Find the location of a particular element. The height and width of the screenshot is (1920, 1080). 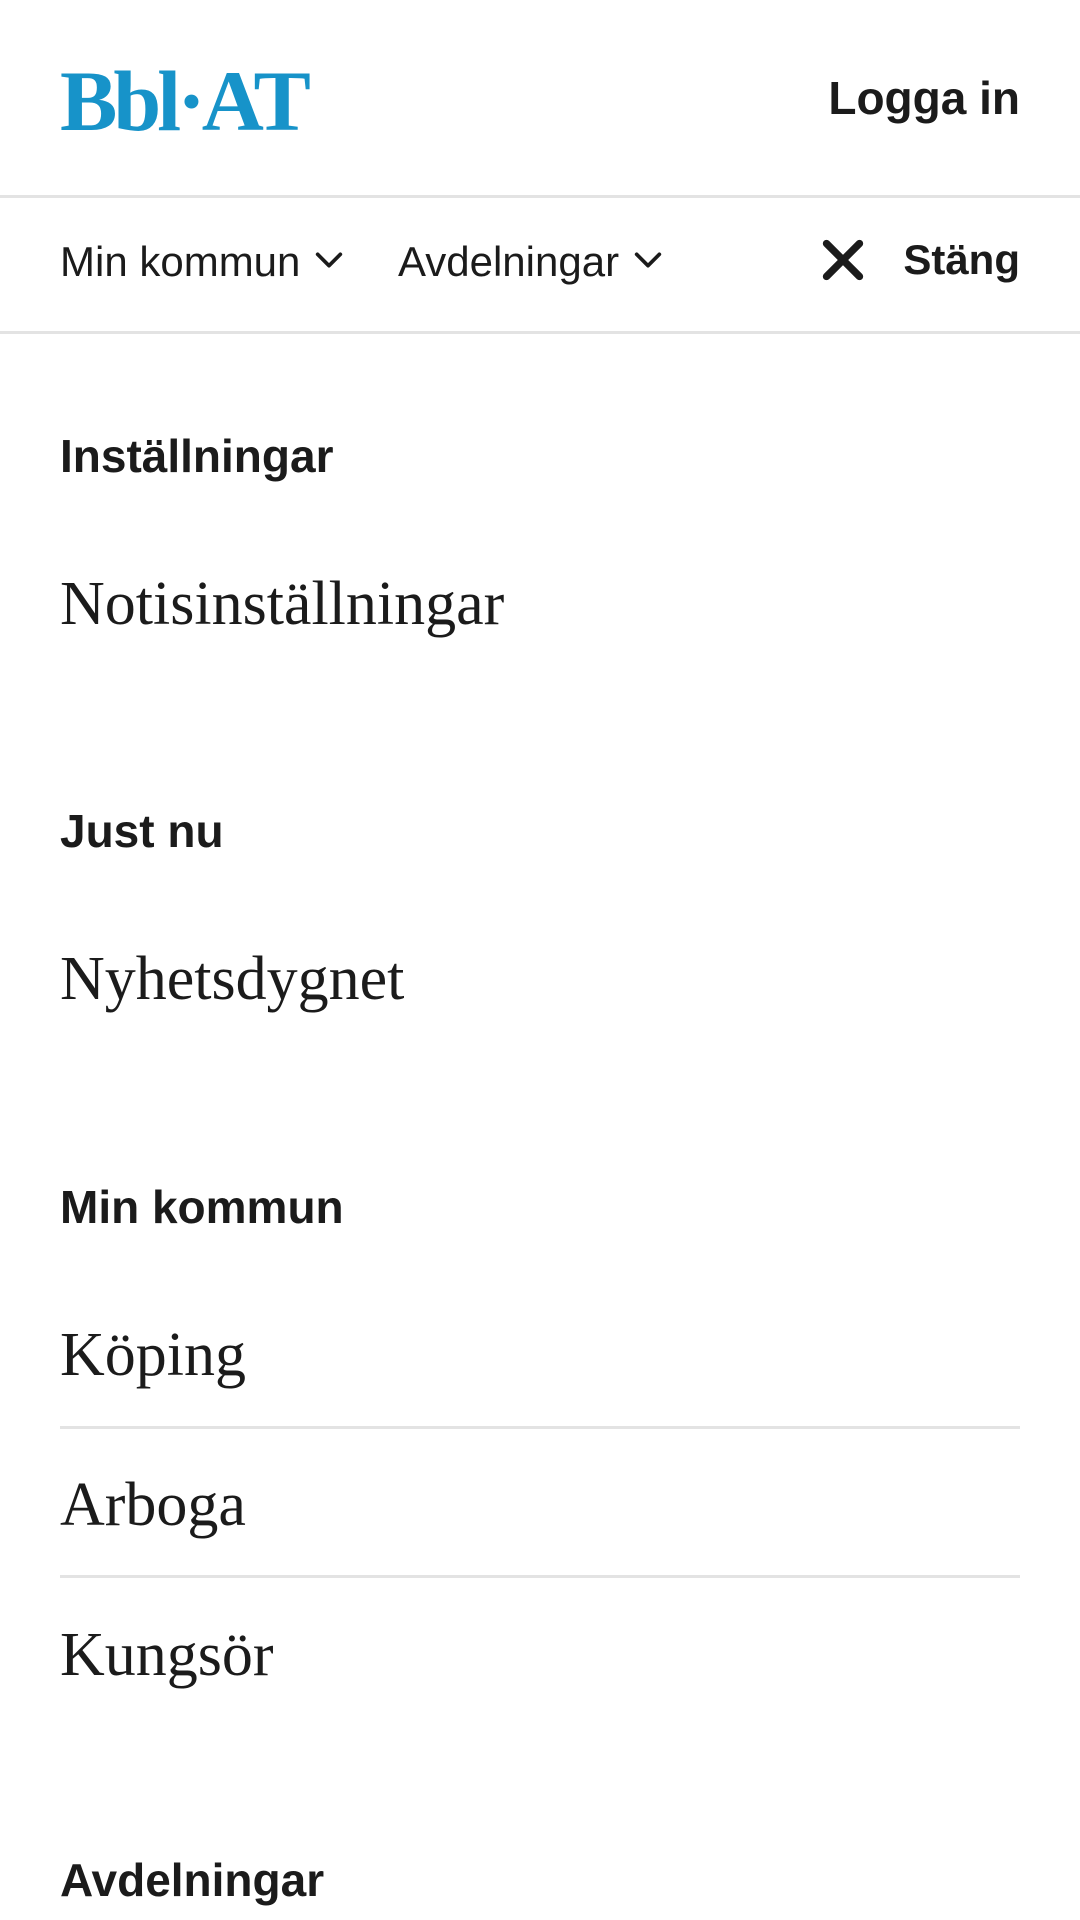

section-heading-installningar: Inställningar is located at coordinates (197, 456).